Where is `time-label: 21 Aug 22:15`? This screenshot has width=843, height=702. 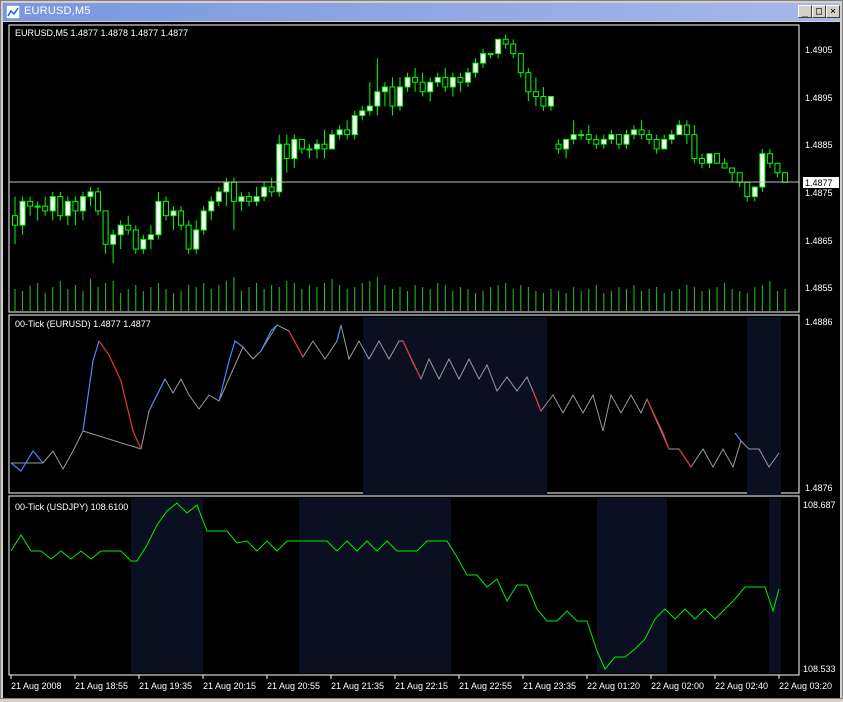 time-label: 21 Aug 22:15 is located at coordinates (421, 686).